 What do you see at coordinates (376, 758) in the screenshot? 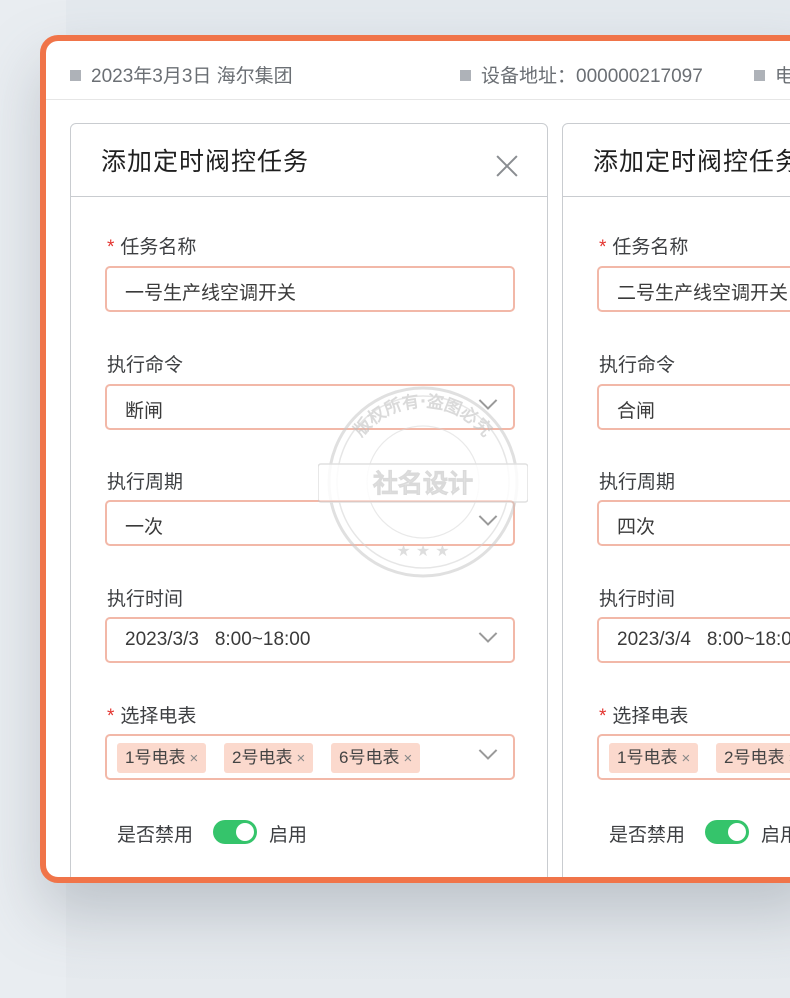
I see `meter-tag: 6号电表 ×` at bounding box center [376, 758].